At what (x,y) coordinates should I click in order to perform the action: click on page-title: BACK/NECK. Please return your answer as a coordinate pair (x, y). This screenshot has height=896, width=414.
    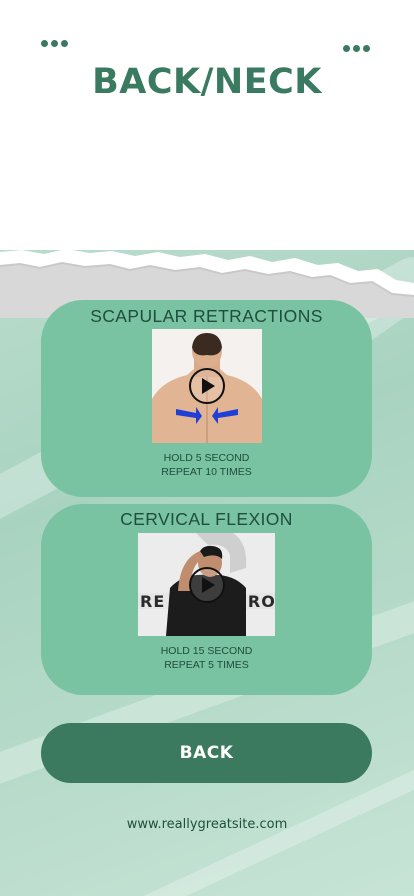
    Looking at the image, I should click on (207, 82).